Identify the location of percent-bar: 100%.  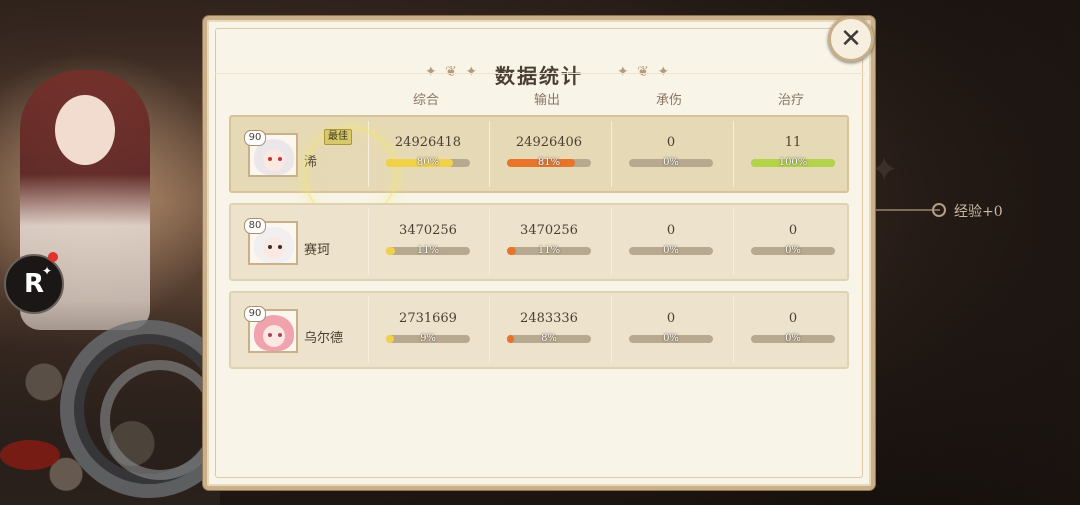
(793, 162).